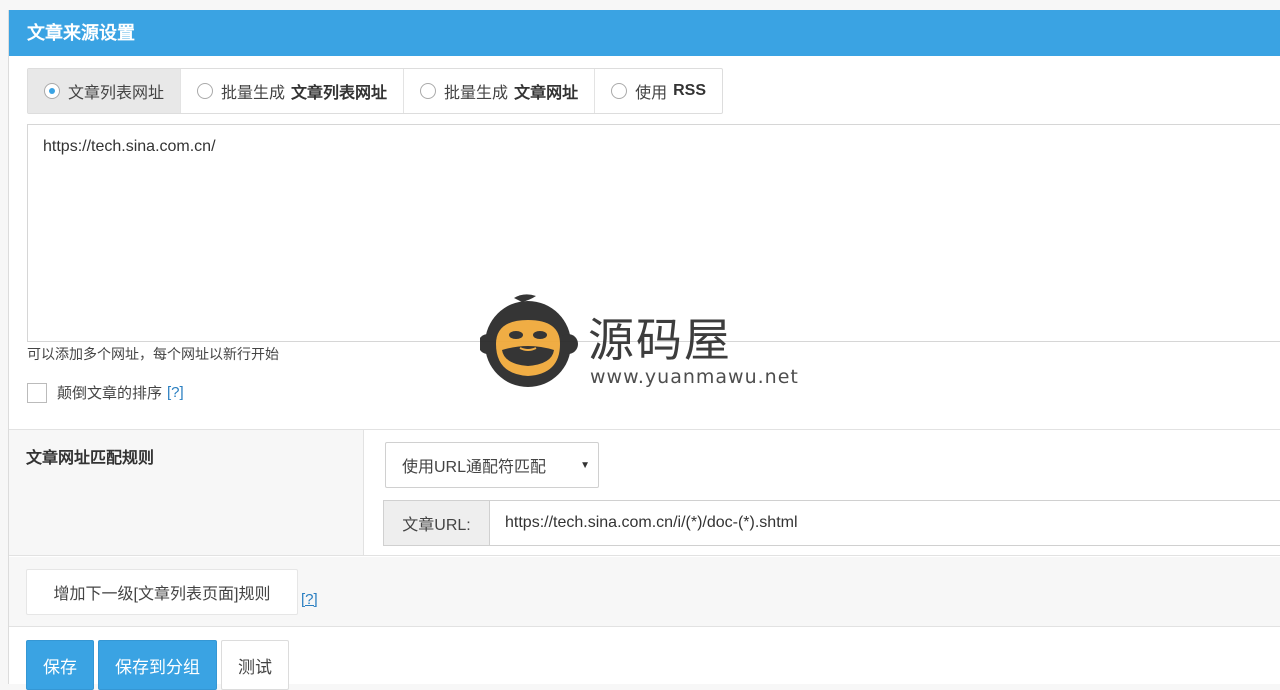 The width and height of the screenshot is (1280, 690). Describe the element at coordinates (339, 93) in the screenshot. I see `tab-label-bold: 文章列表网址` at that location.